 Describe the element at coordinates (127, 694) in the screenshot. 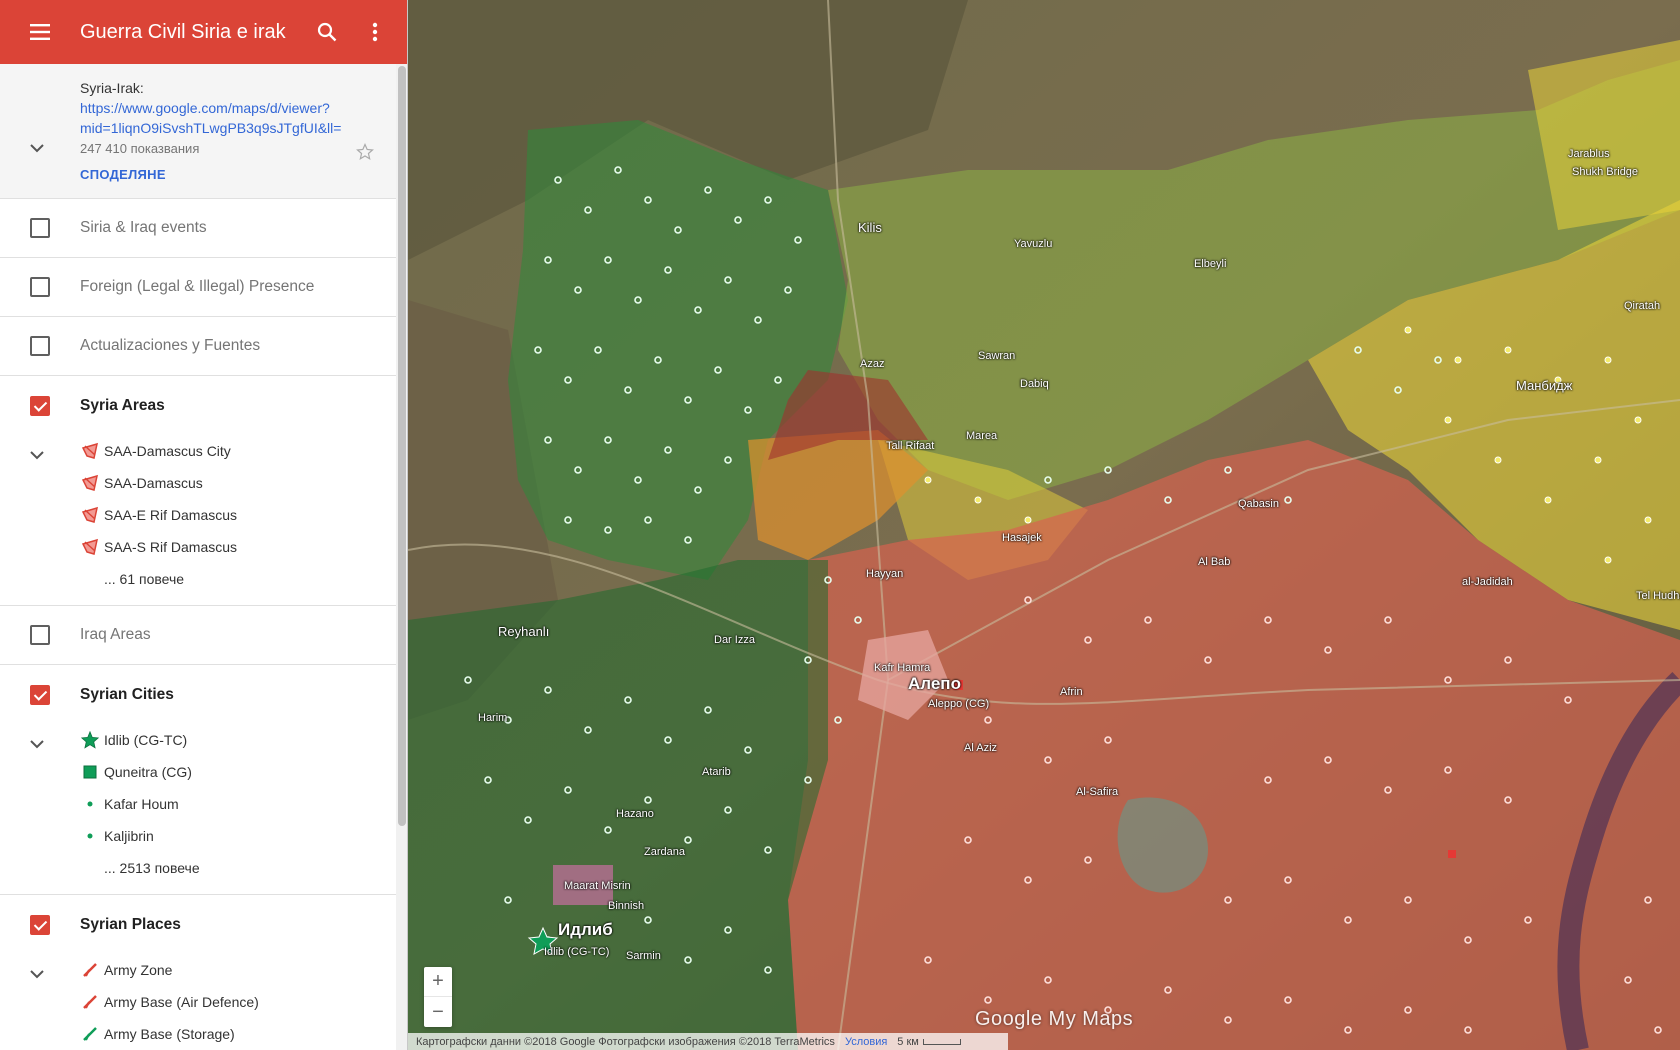

I see `layer-name: Syrian Cities` at that location.